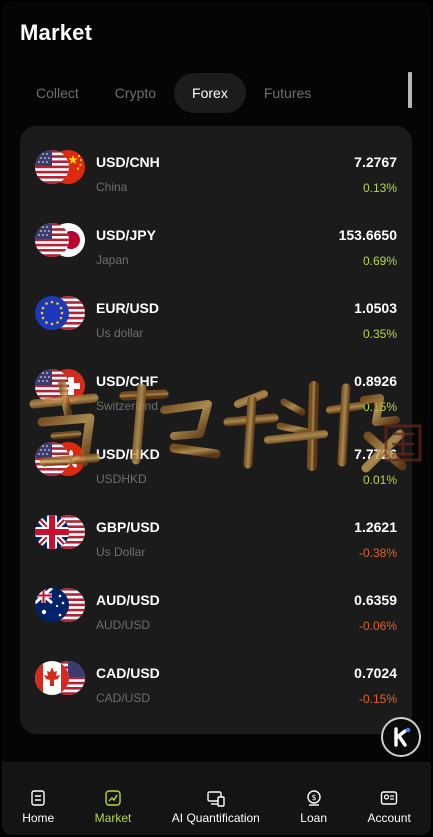 The height and width of the screenshot is (837, 433). I want to click on market-row-aud-usd: AUD/USD AUD/USD 0.6359 -0.06%, so click(216, 600).